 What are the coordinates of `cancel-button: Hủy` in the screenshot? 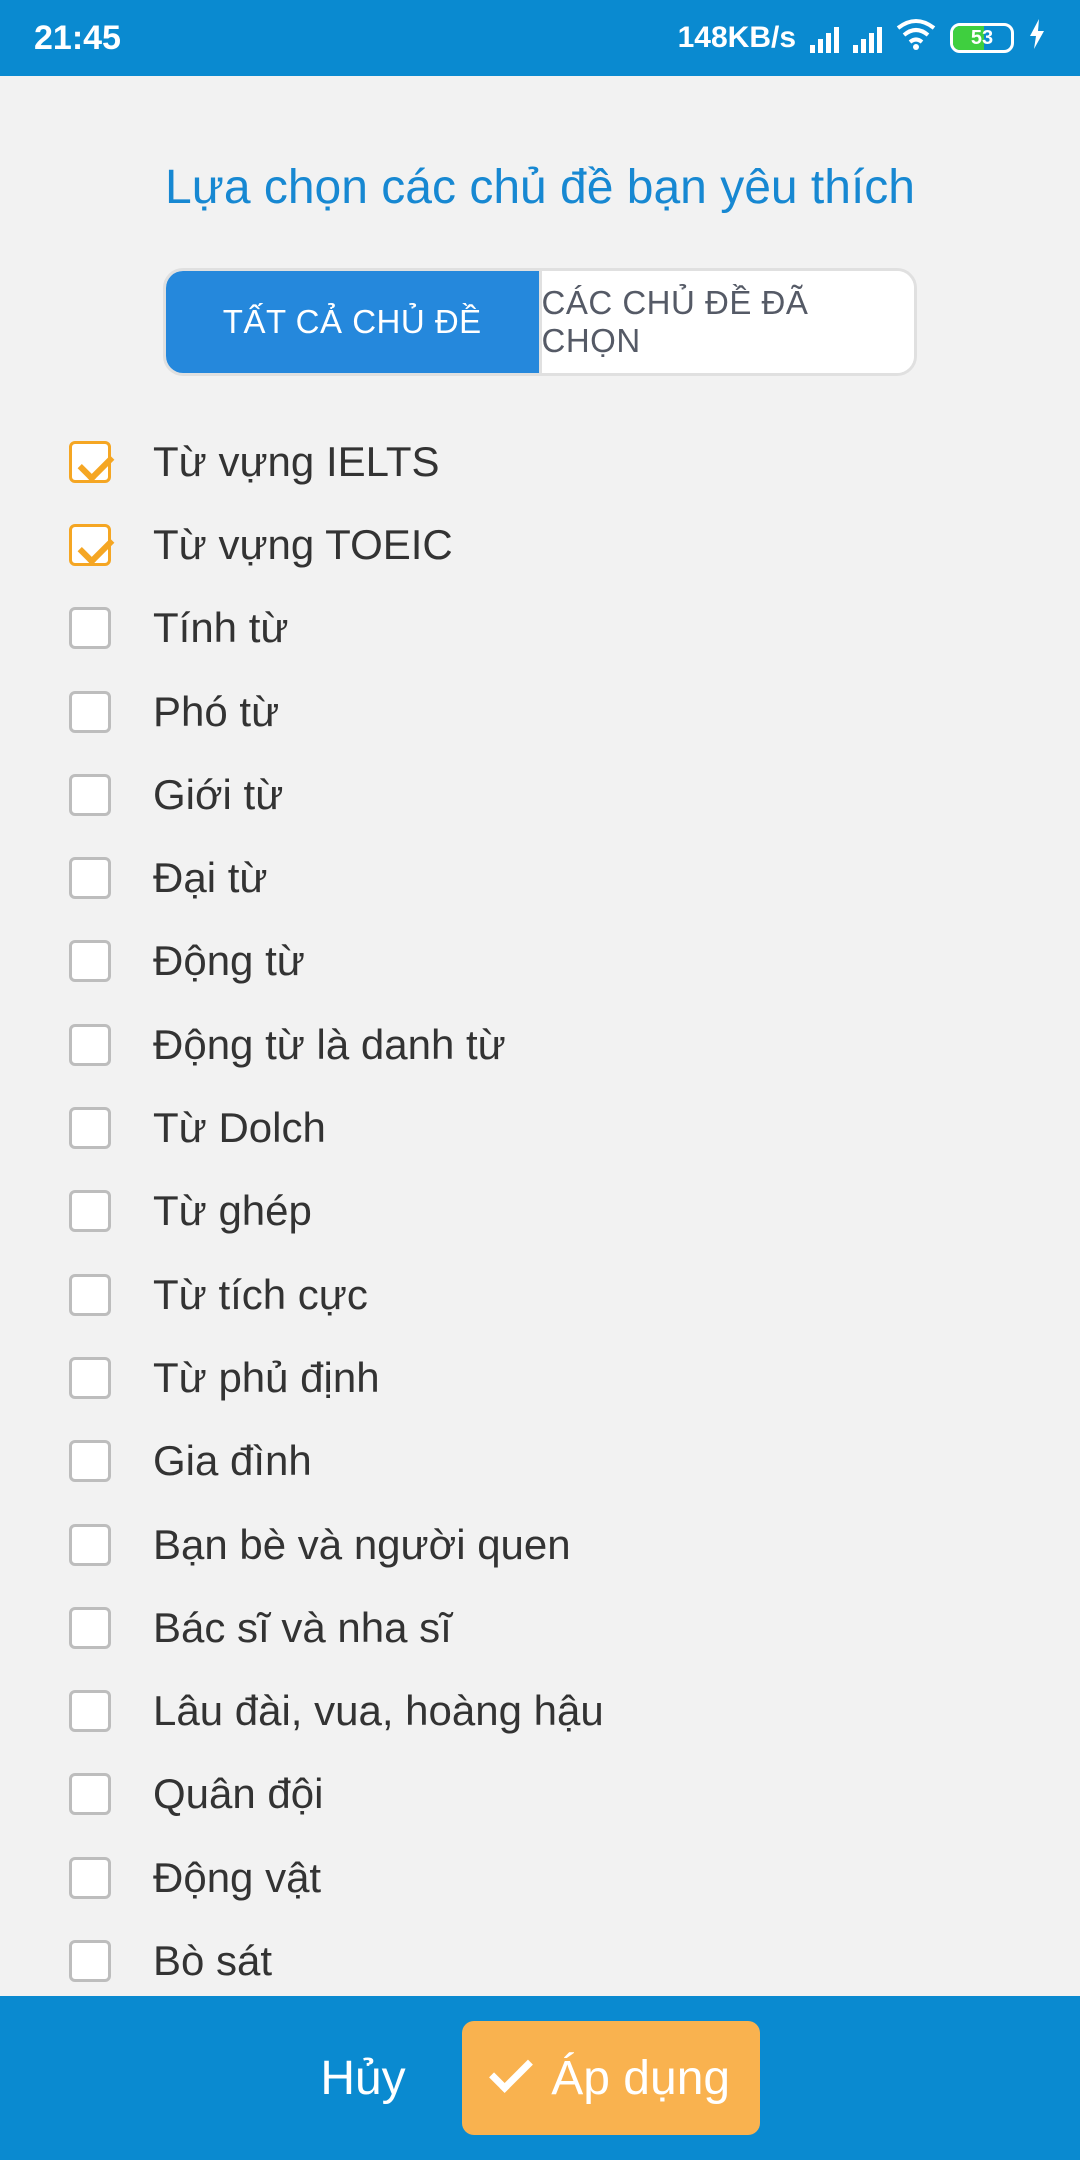 It's located at (362, 2078).